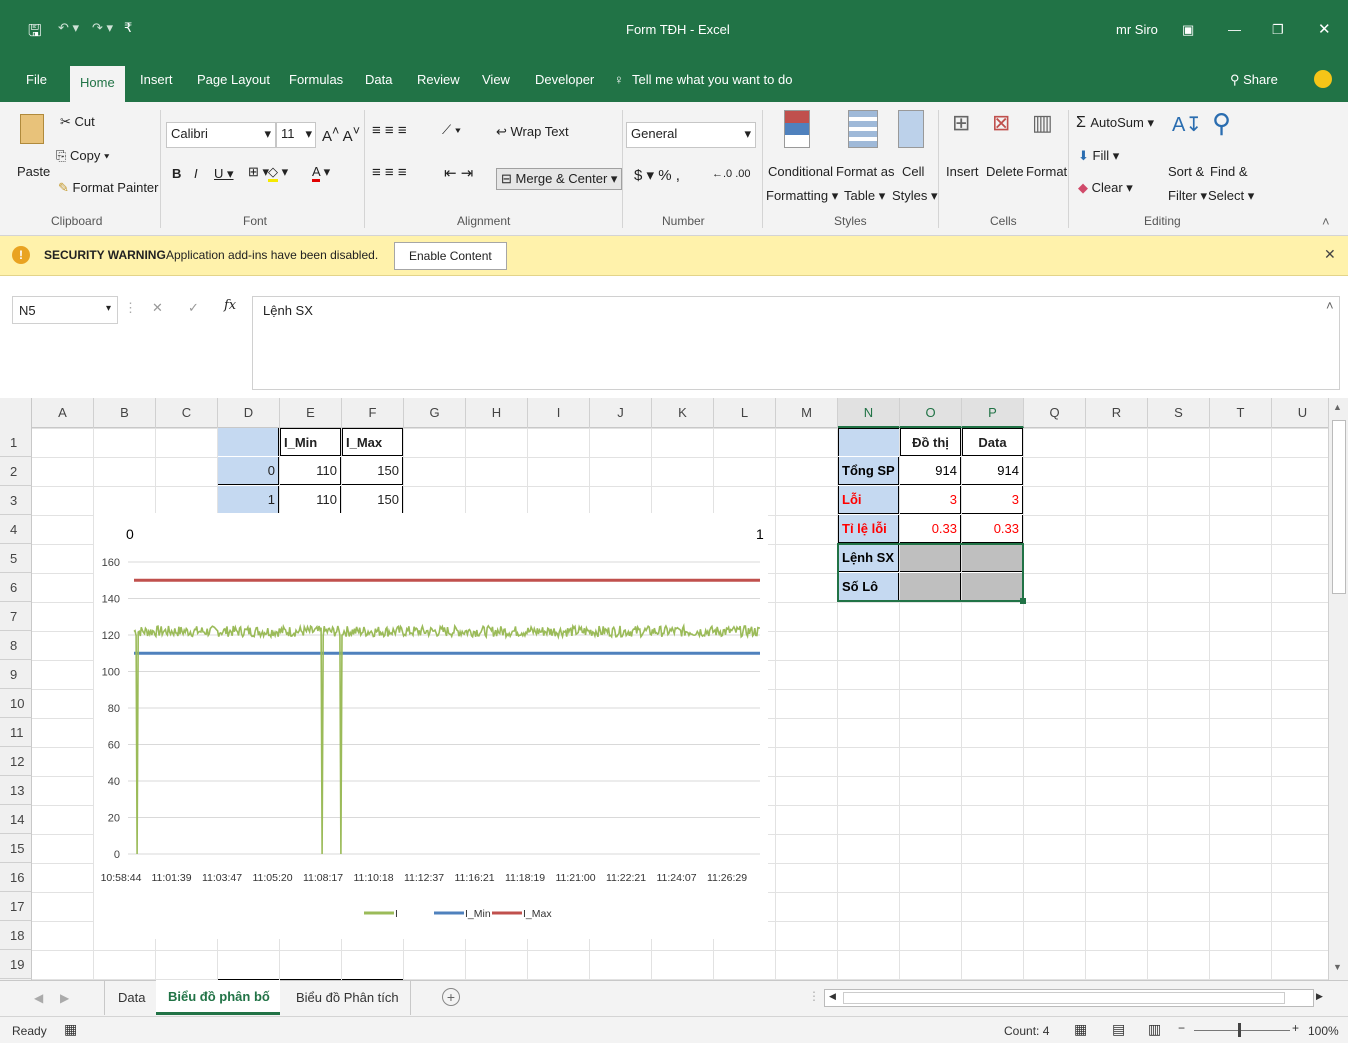  What do you see at coordinates (868, 442) in the screenshot?
I see `cell-n1` at bounding box center [868, 442].